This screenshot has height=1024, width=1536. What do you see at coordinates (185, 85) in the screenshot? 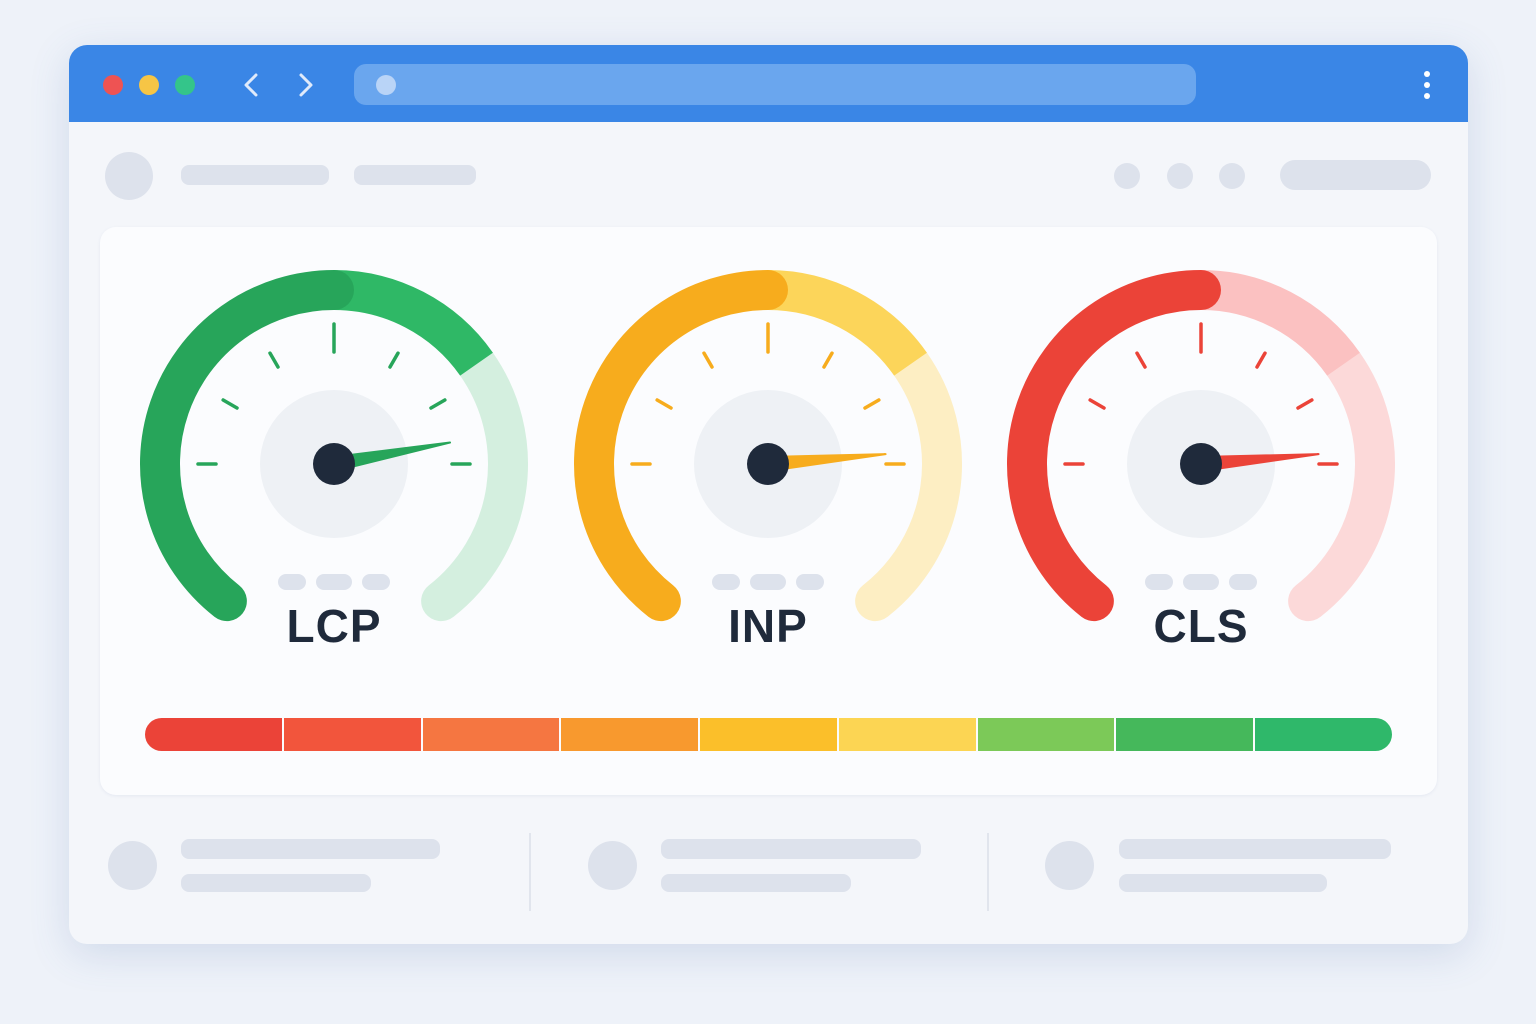
I see `maximize-window-button` at bounding box center [185, 85].